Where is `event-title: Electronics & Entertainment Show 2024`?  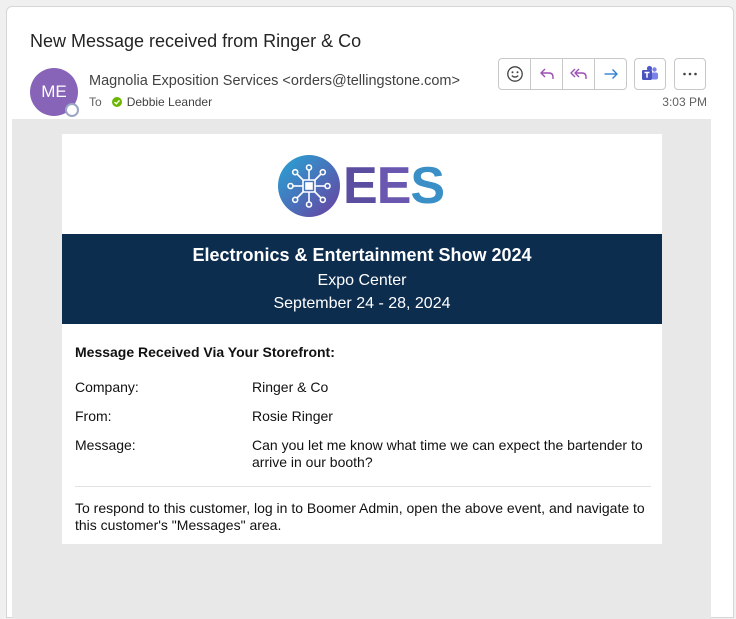
event-title: Electronics & Entertainment Show 2024 is located at coordinates (362, 255).